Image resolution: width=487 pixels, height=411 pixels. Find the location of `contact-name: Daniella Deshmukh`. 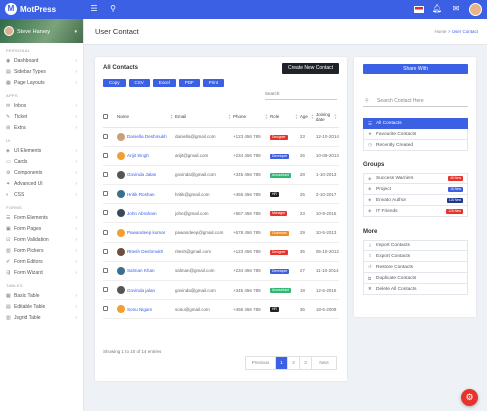

contact-name: Daniella Deshmukh is located at coordinates (146, 137).